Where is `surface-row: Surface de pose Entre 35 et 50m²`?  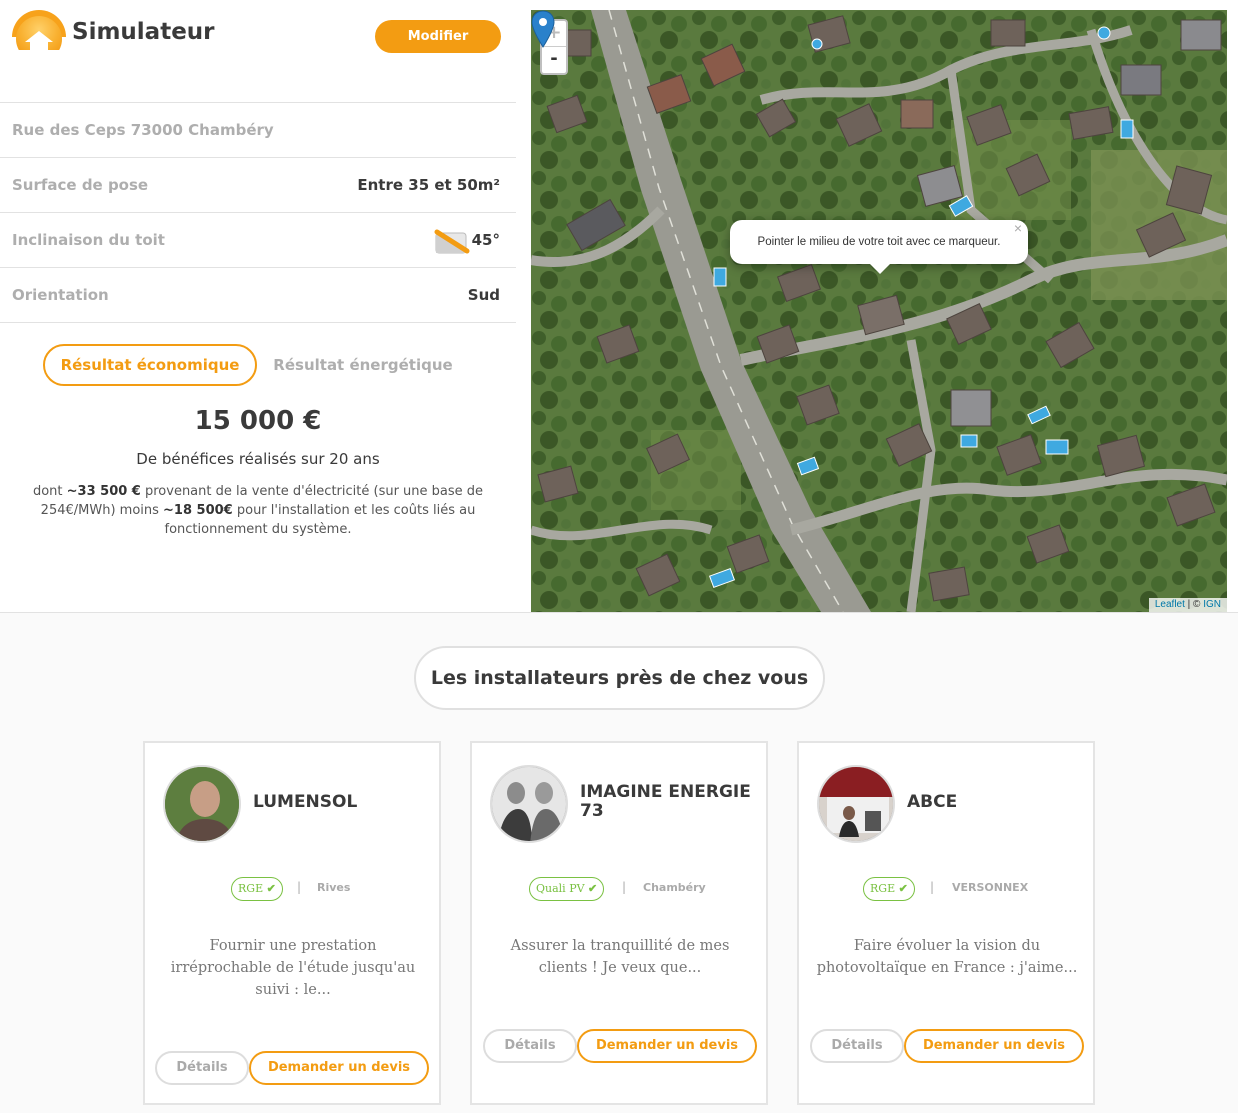
surface-row: Surface de pose Entre 35 et 50m² is located at coordinates (258, 185).